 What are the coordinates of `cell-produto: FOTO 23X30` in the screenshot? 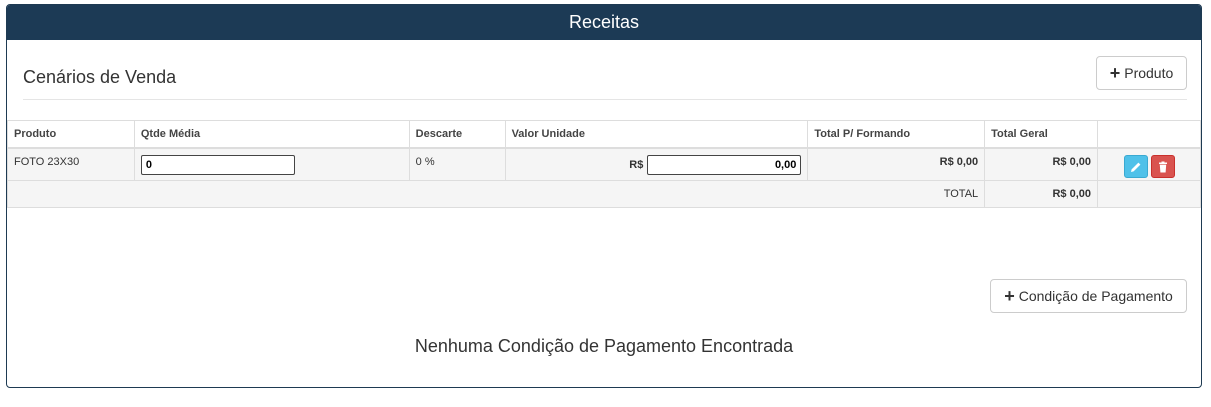 It's located at (71, 164).